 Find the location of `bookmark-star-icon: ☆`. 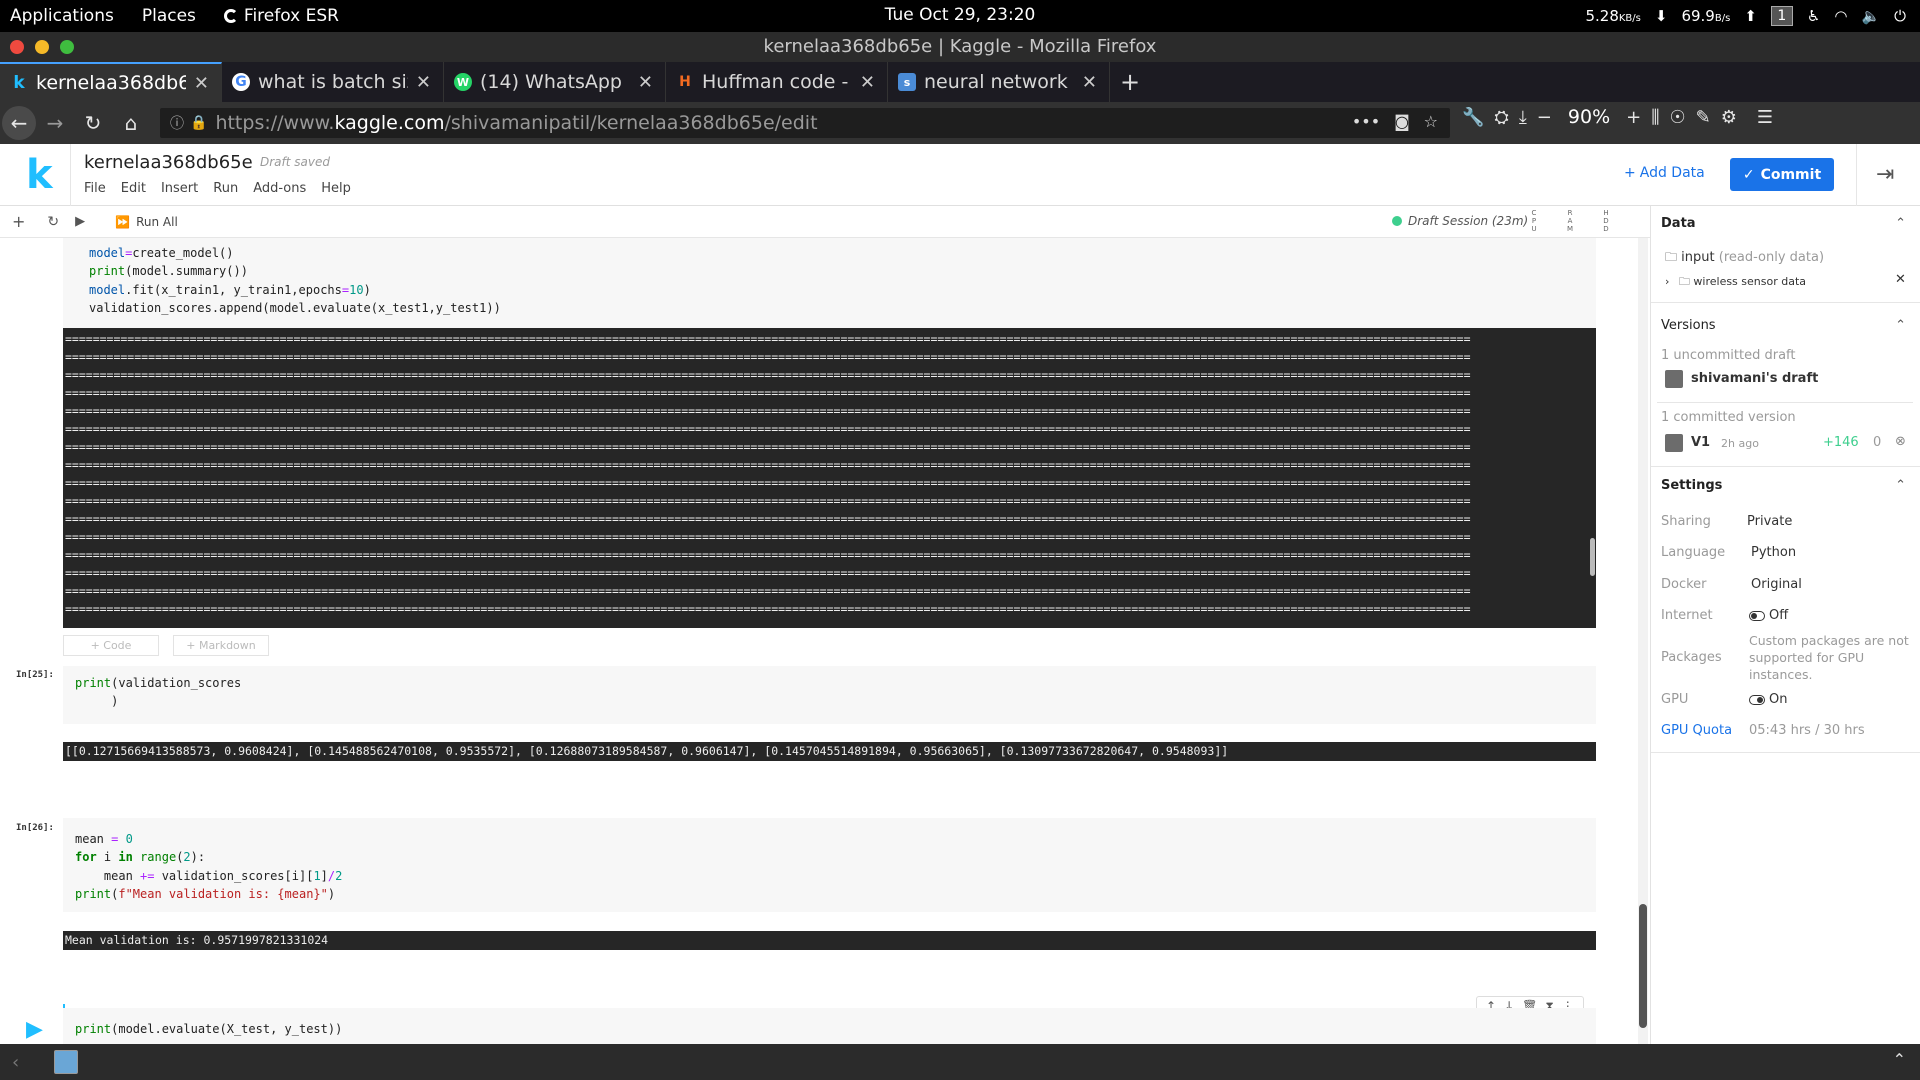

bookmark-star-icon: ☆ is located at coordinates (1431, 121).